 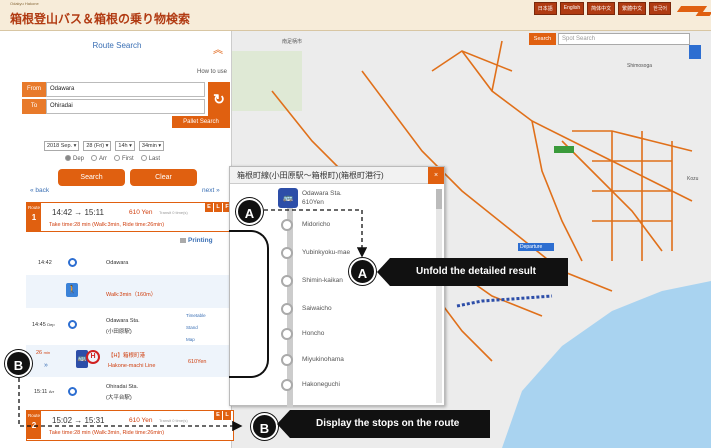 I want to click on stop-name: Saiwaicho, so click(x=317, y=308).